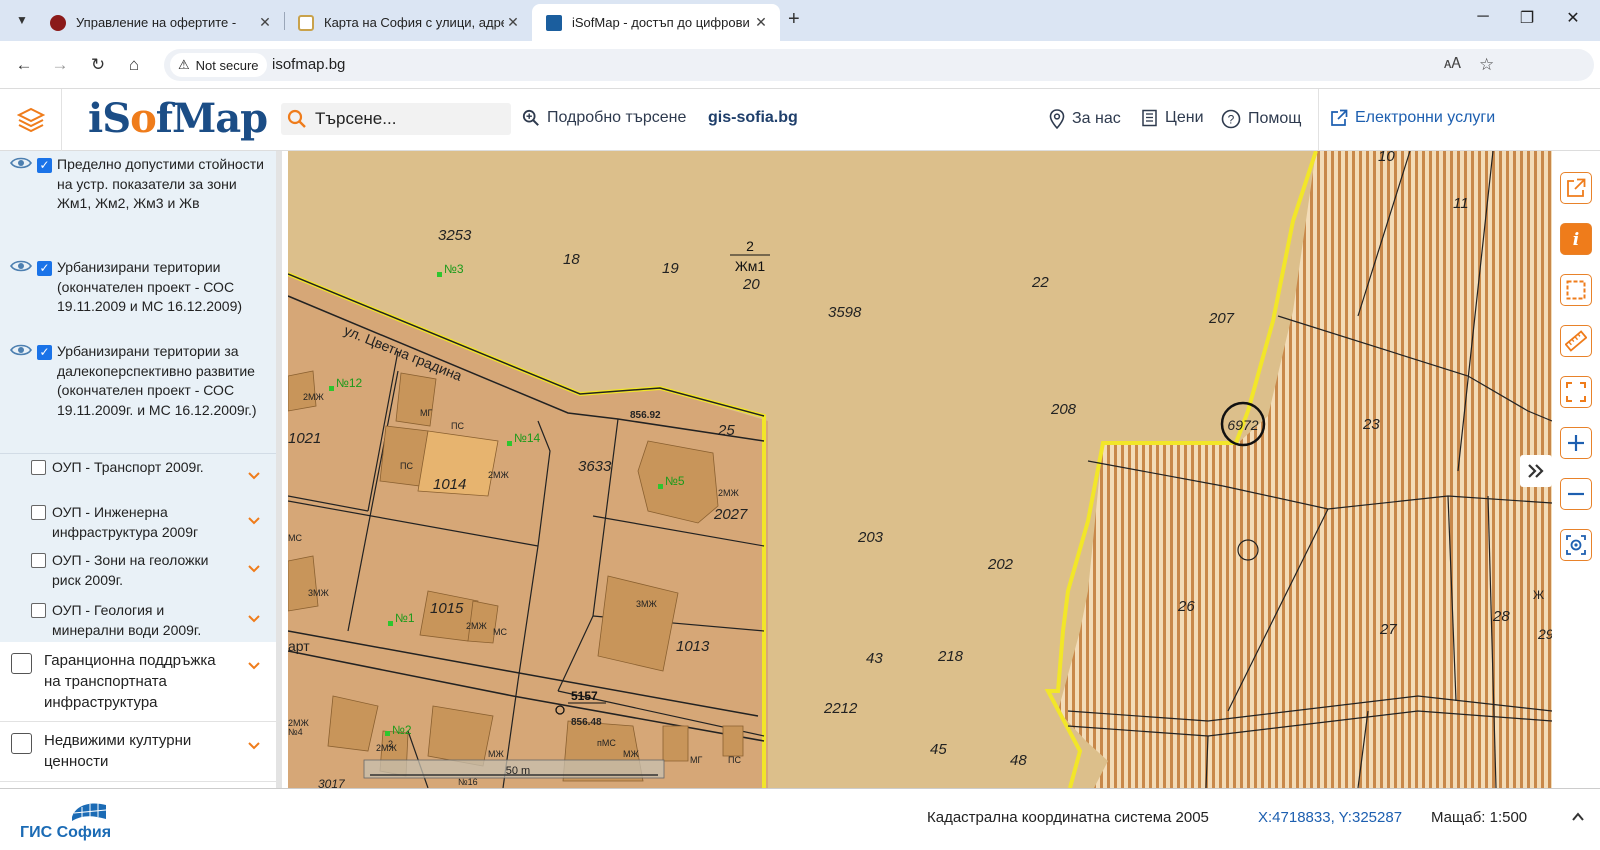 This screenshot has height=850, width=1600. I want to click on browser-tab-isofmap: iSofMap - достъп до цифрови ✕, so click(656, 22).